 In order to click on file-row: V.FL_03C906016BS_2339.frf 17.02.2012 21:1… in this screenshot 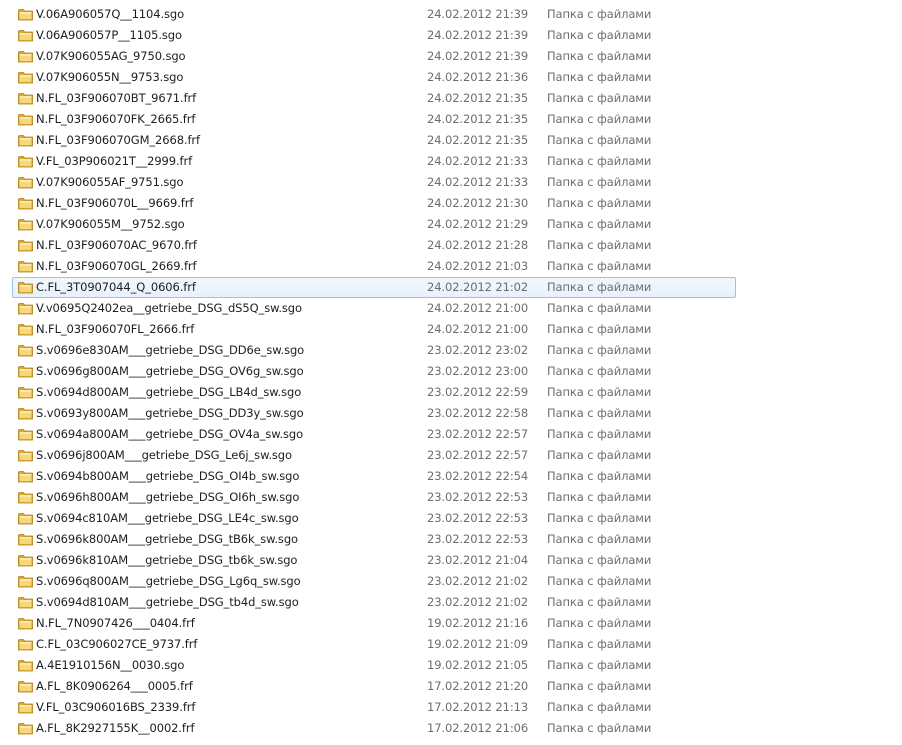, I will do `click(374, 707)`.